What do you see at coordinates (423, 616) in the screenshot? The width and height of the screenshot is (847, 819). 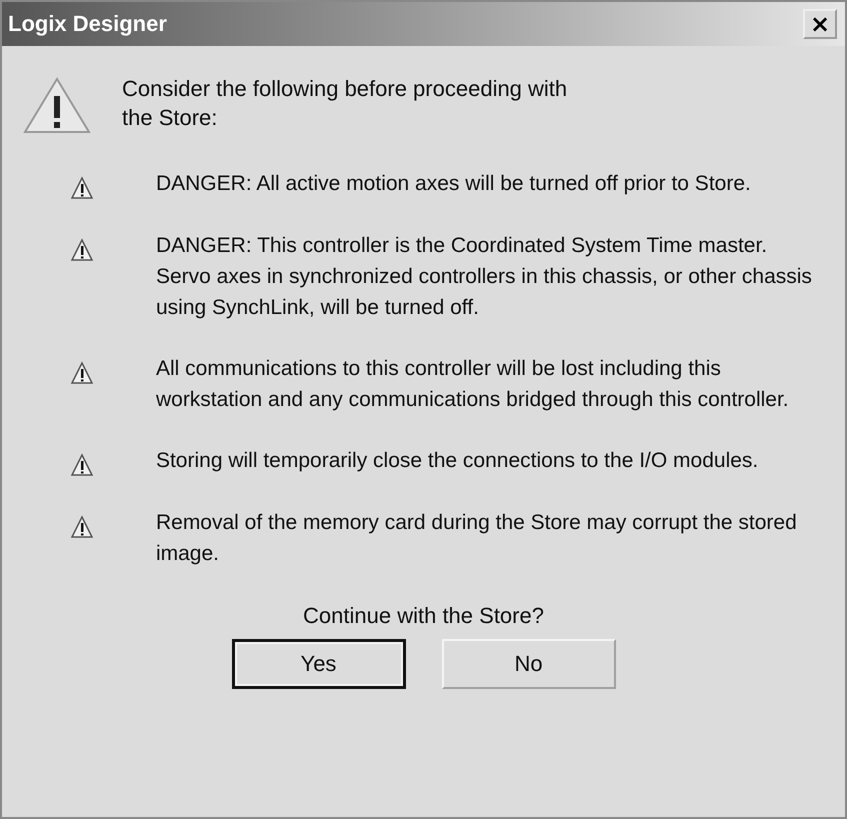 I see `question-text: Continue with the Store?` at bounding box center [423, 616].